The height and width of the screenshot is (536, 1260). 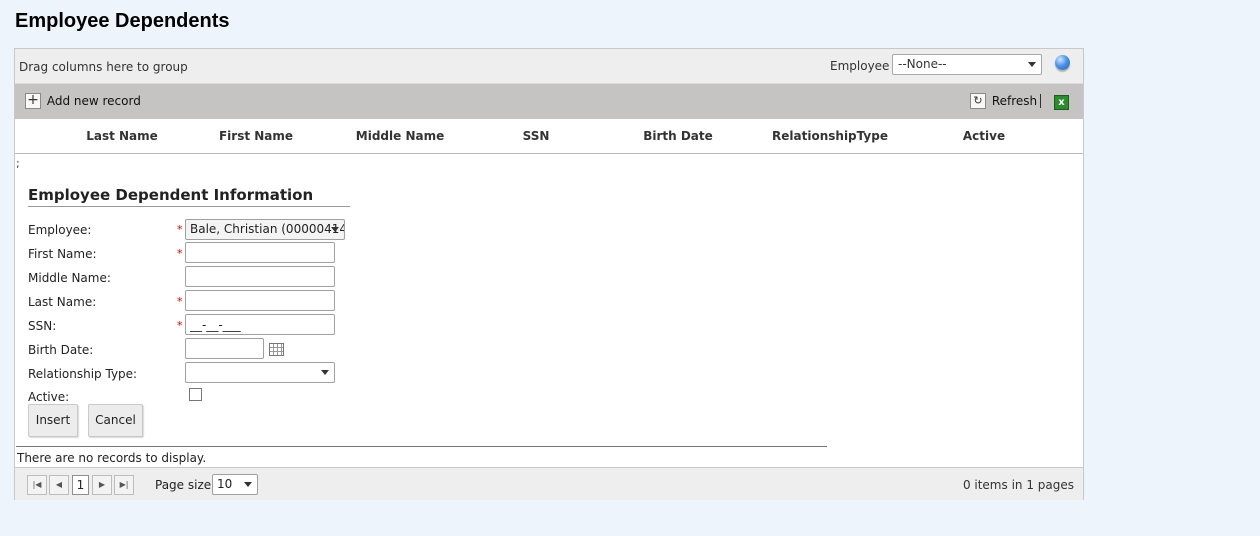 I want to click on middle-name-input, so click(x=260, y=276).